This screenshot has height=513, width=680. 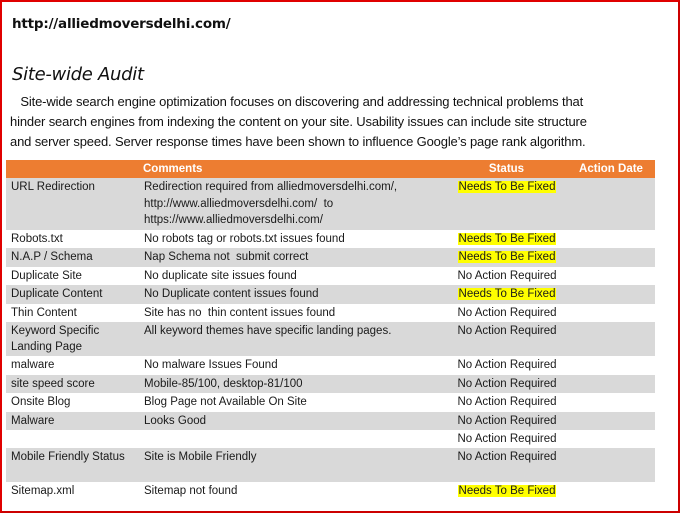 What do you see at coordinates (240, 312) in the screenshot?
I see `comment-line: Site has no thin content issues found` at bounding box center [240, 312].